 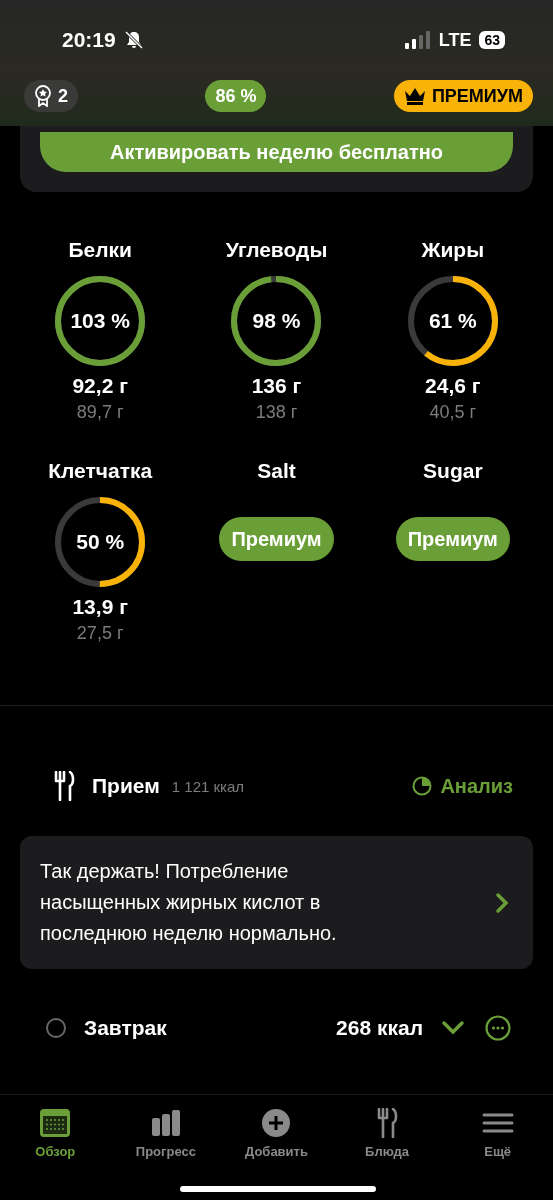 What do you see at coordinates (276, 386) in the screenshot?
I see `nutrient-amount: 136 г` at bounding box center [276, 386].